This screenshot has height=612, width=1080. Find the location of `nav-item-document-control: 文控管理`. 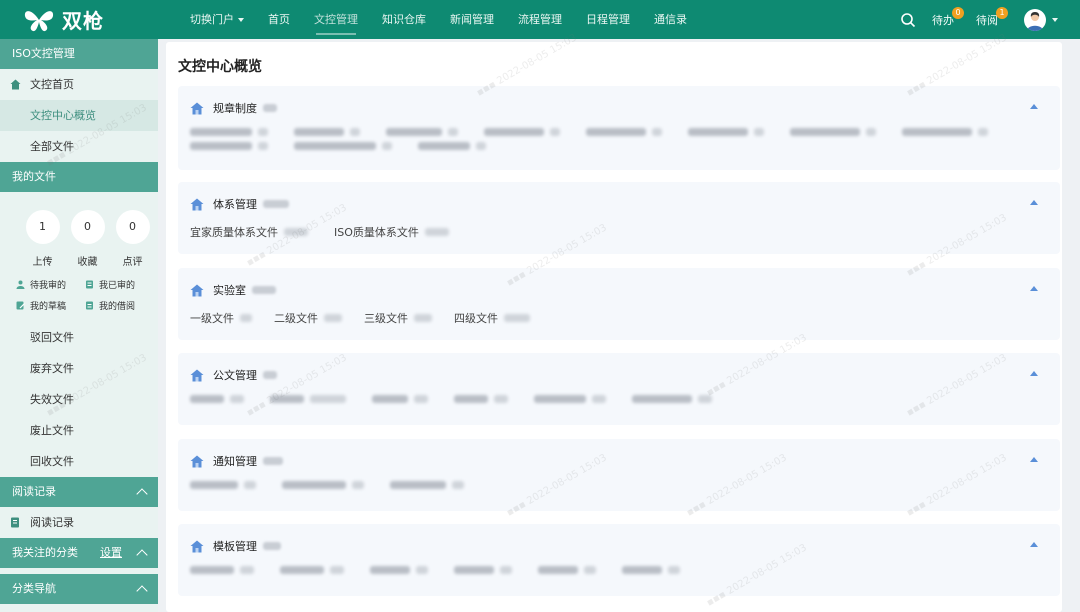

nav-item-document-control: 文控管理 is located at coordinates (336, 19).